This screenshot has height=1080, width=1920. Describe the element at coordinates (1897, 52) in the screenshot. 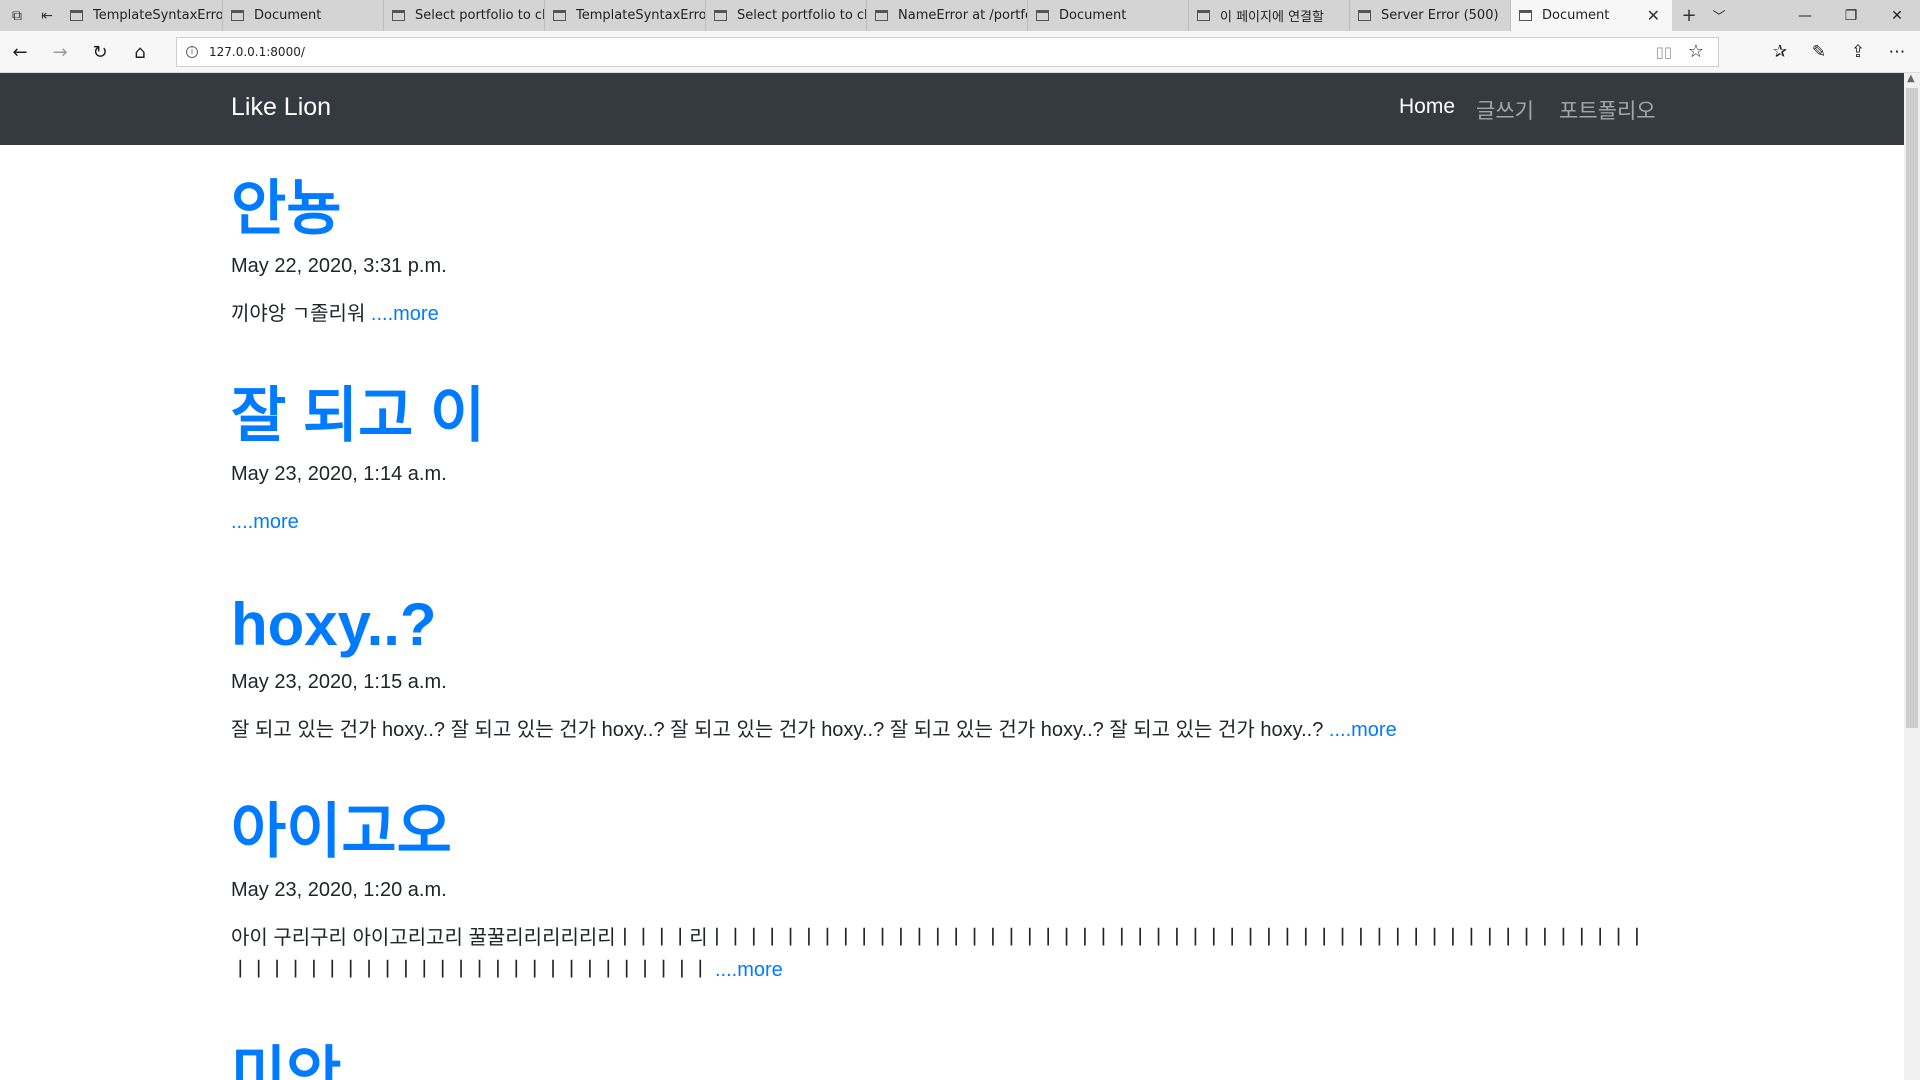

I see `more-menu-icon: ⋯` at that location.